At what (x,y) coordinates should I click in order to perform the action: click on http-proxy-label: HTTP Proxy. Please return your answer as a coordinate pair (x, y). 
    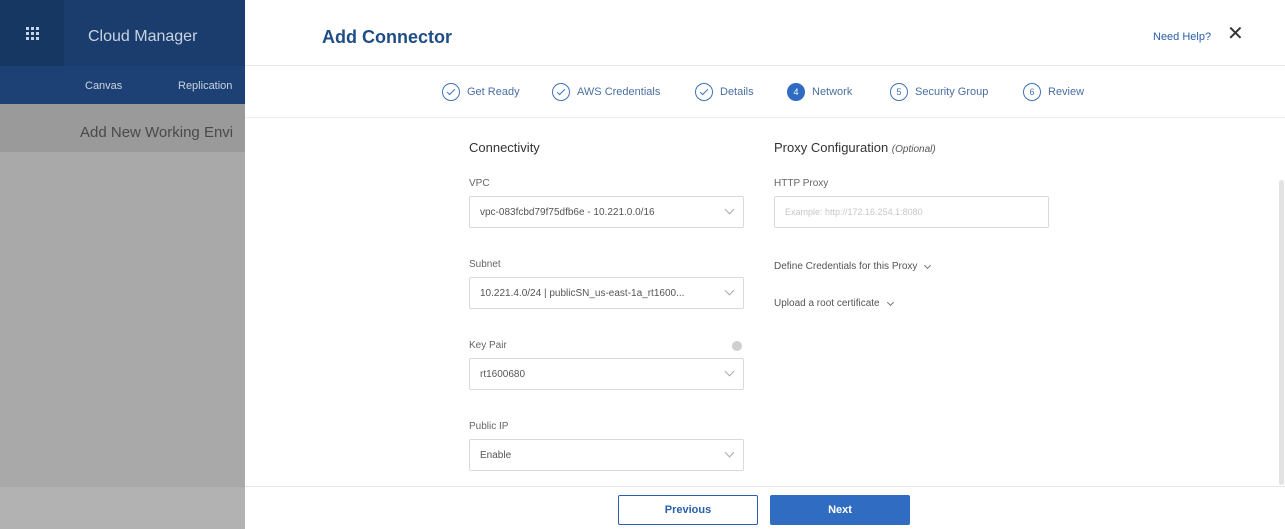
    Looking at the image, I should click on (801, 183).